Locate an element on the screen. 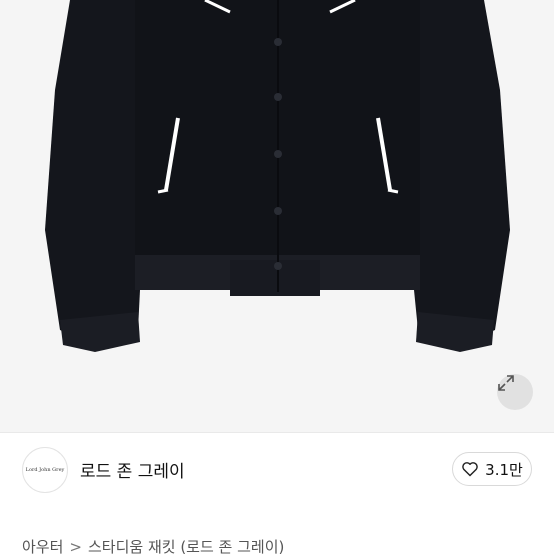  like-button: 3.1만 is located at coordinates (492, 469).